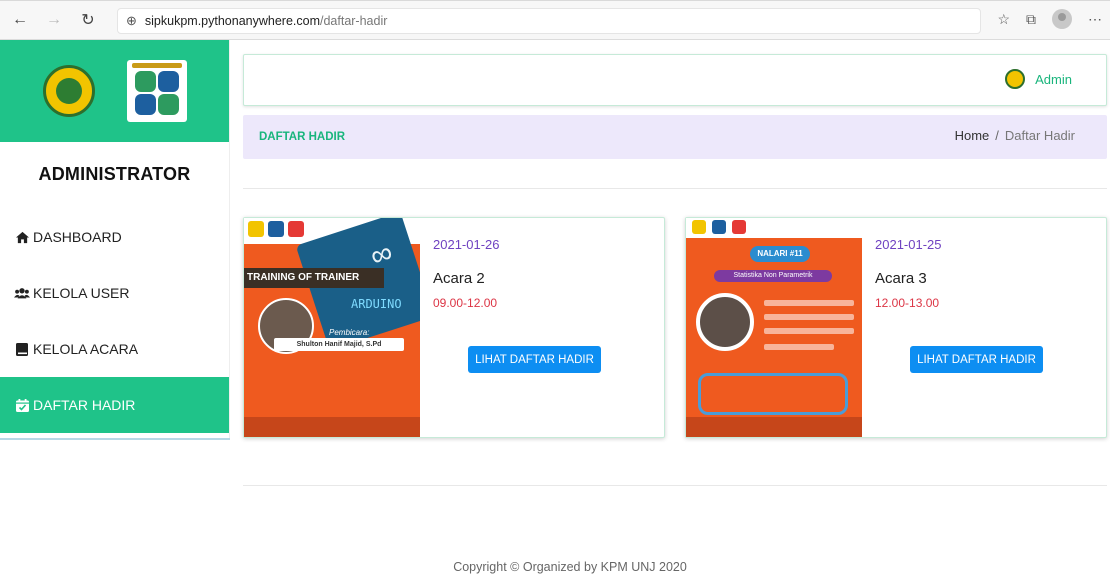 The height and width of the screenshot is (577, 1110). What do you see at coordinates (1015, 79) in the screenshot?
I see `user-avatar` at bounding box center [1015, 79].